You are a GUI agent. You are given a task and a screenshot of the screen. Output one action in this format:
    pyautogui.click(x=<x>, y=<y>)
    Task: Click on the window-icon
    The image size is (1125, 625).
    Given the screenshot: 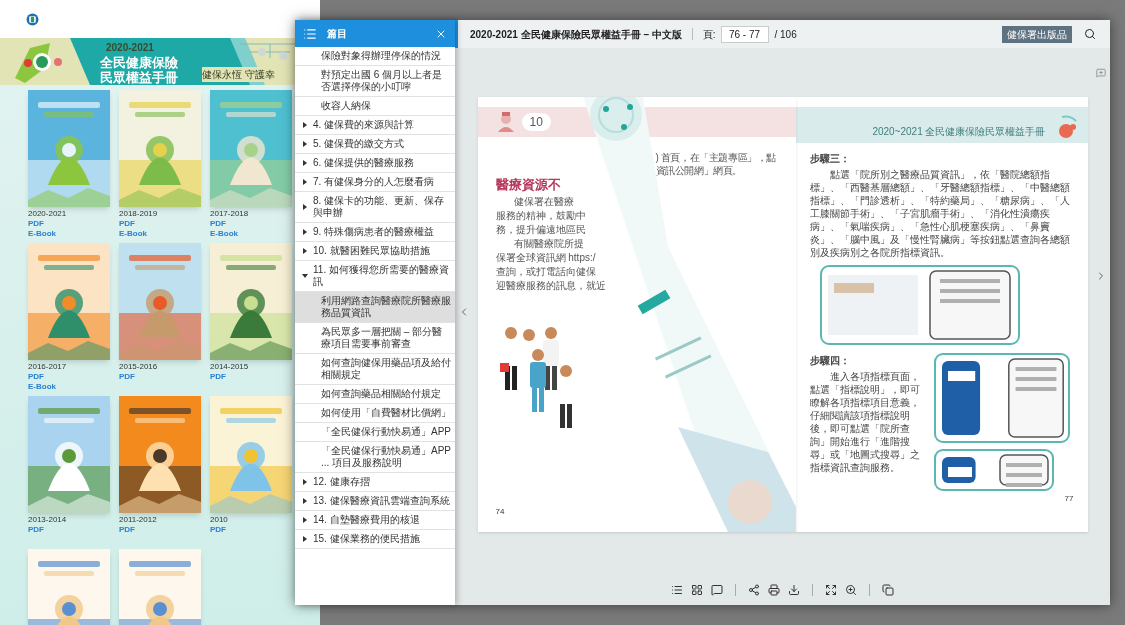 What is the action you would take?
    pyautogui.click(x=888, y=590)
    